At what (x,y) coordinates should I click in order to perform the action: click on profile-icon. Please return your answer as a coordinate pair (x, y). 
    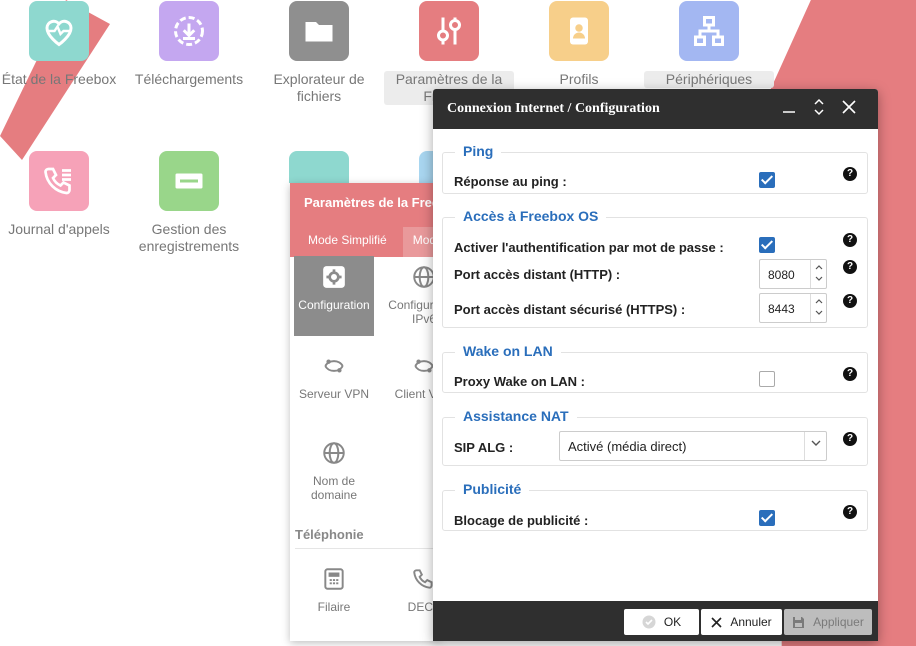
    Looking at the image, I should click on (579, 31).